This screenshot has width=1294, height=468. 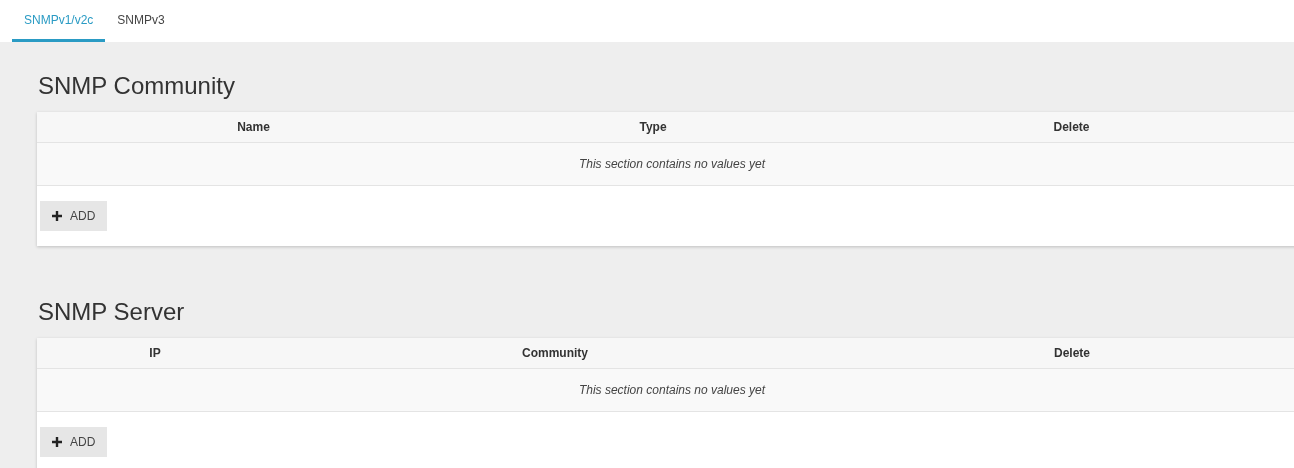 I want to click on column-header: IP, so click(x=155, y=353).